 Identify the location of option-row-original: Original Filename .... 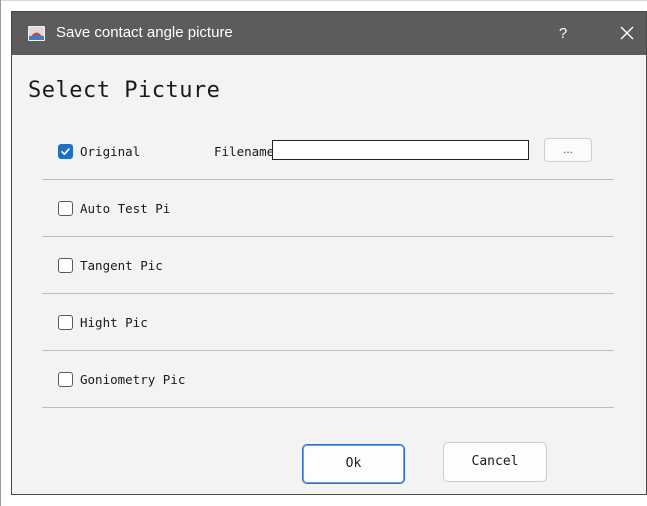
(328, 151).